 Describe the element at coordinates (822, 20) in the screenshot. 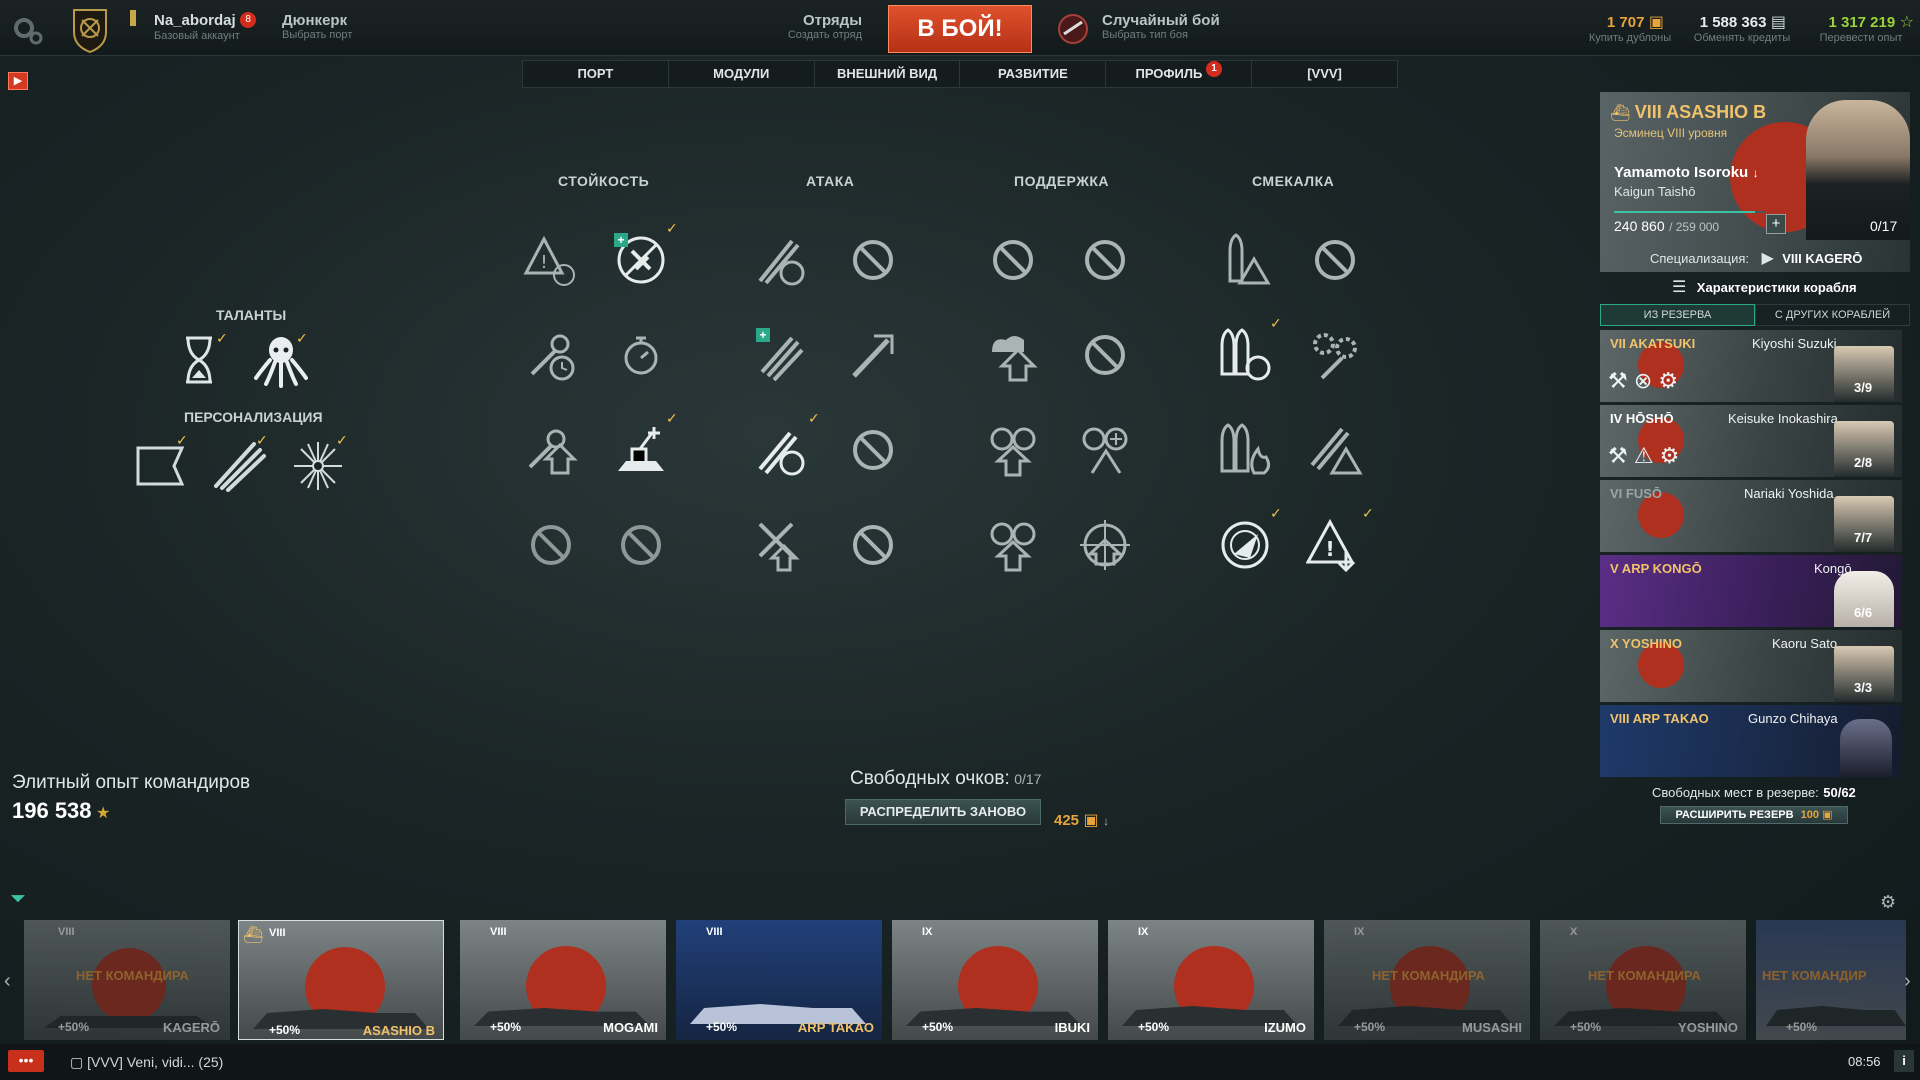

I see `squad-label: Отряды` at that location.